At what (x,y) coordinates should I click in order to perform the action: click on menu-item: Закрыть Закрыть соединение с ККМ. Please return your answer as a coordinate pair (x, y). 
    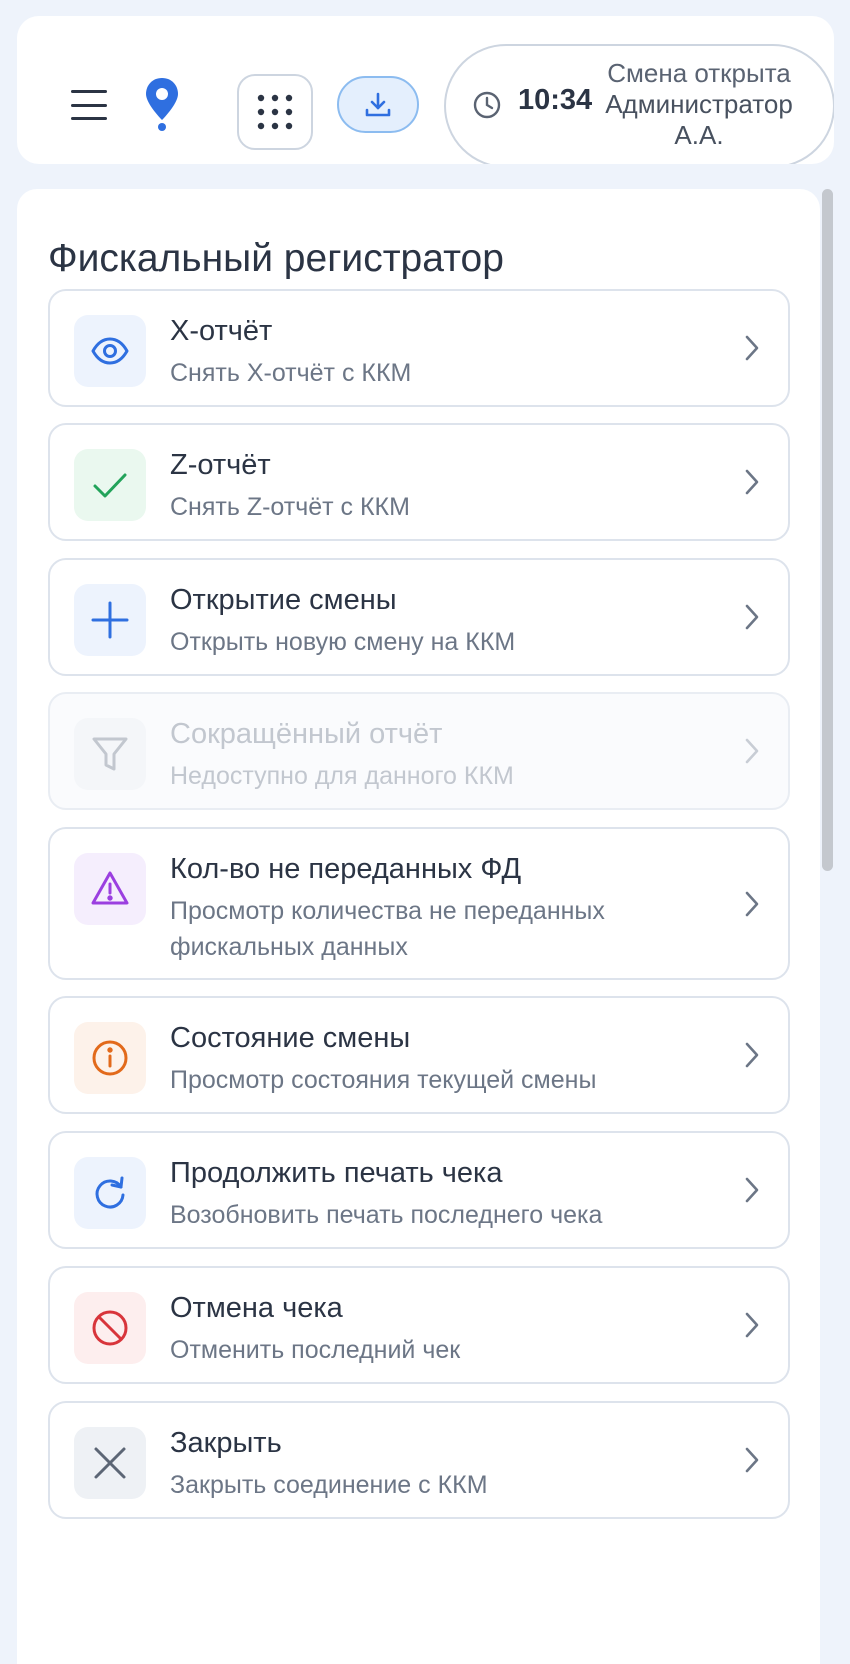
    Looking at the image, I should click on (419, 1460).